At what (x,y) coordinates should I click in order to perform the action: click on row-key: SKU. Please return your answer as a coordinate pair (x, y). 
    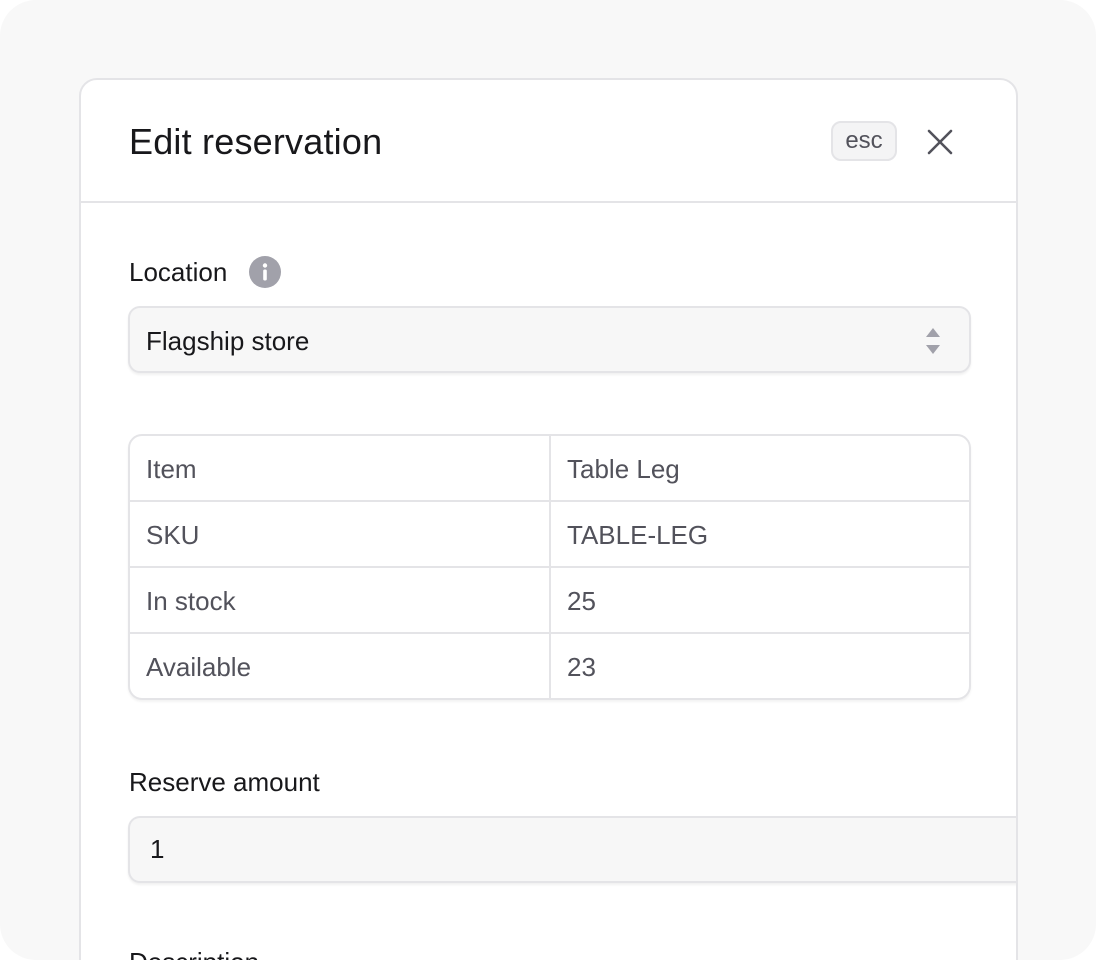
    Looking at the image, I should click on (173, 535).